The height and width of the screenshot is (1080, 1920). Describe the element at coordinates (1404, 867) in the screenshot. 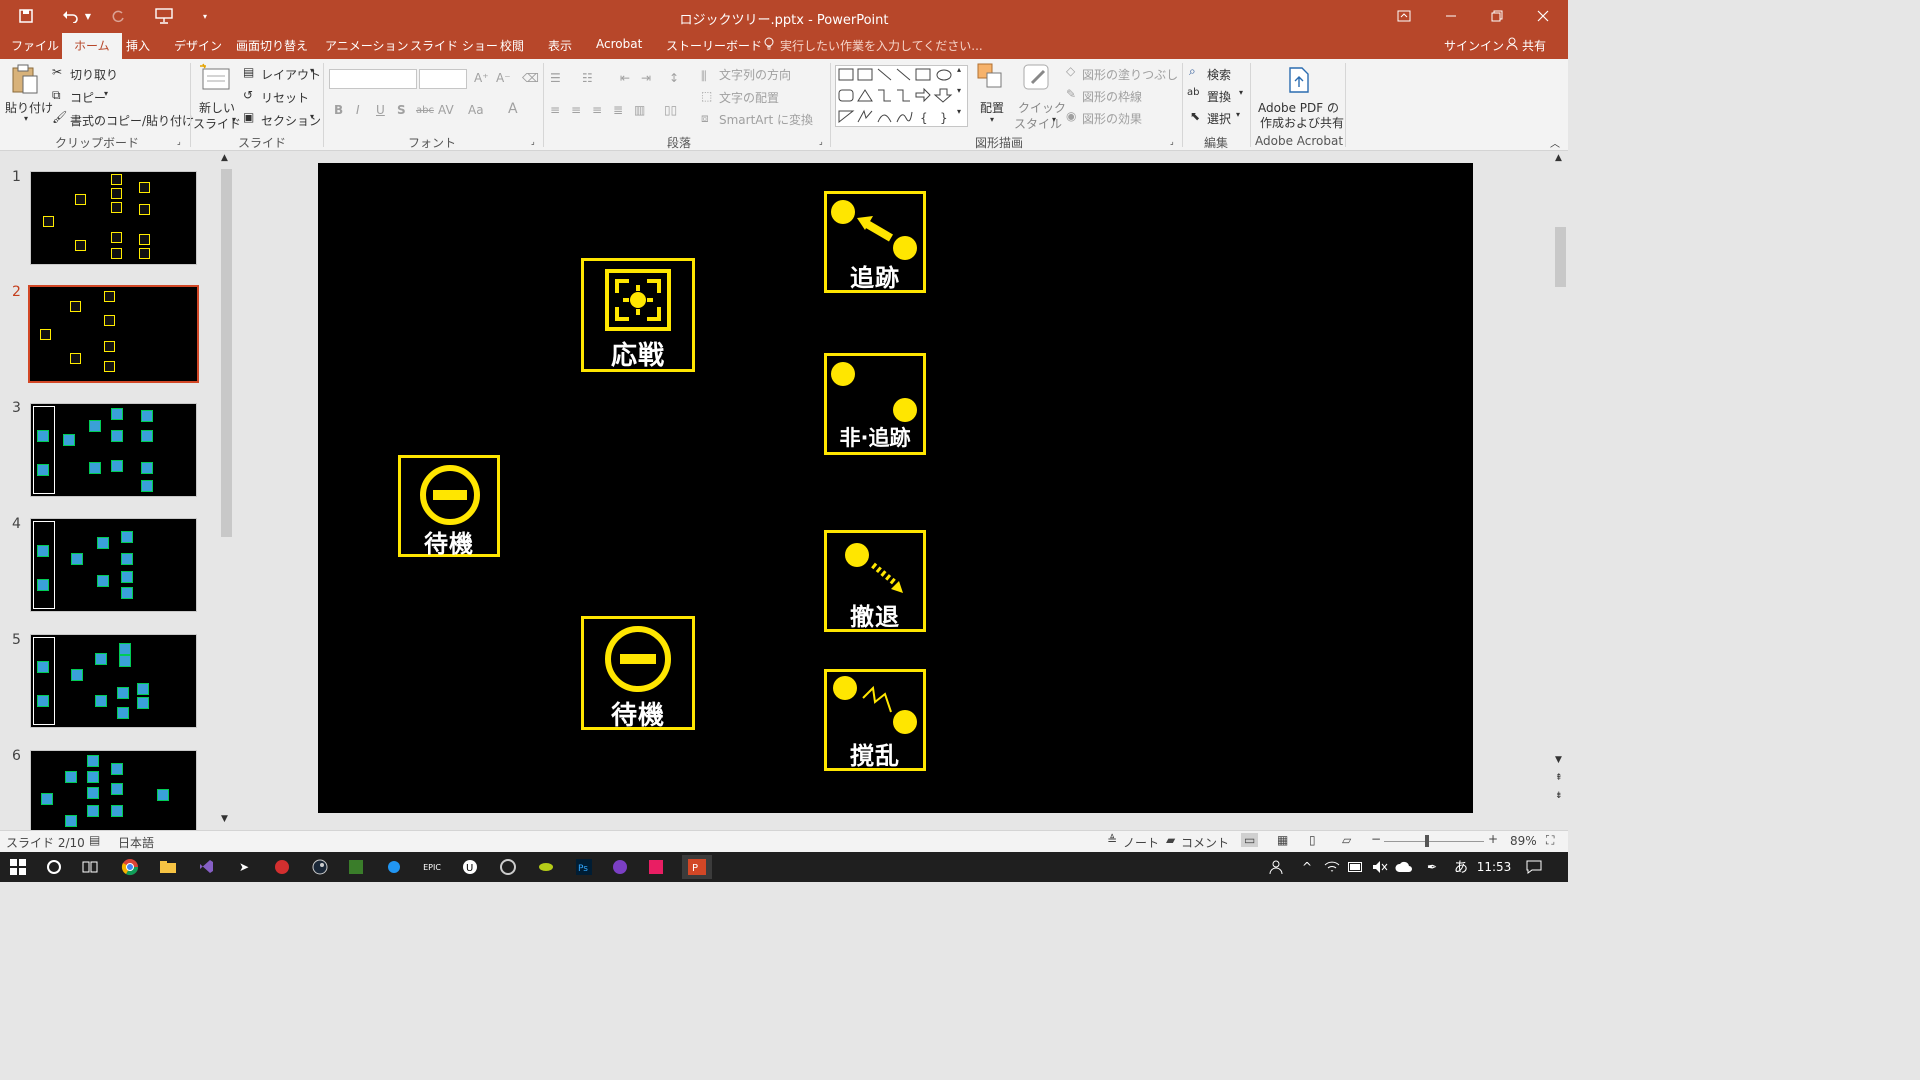

I see `onedrive-icon` at that location.